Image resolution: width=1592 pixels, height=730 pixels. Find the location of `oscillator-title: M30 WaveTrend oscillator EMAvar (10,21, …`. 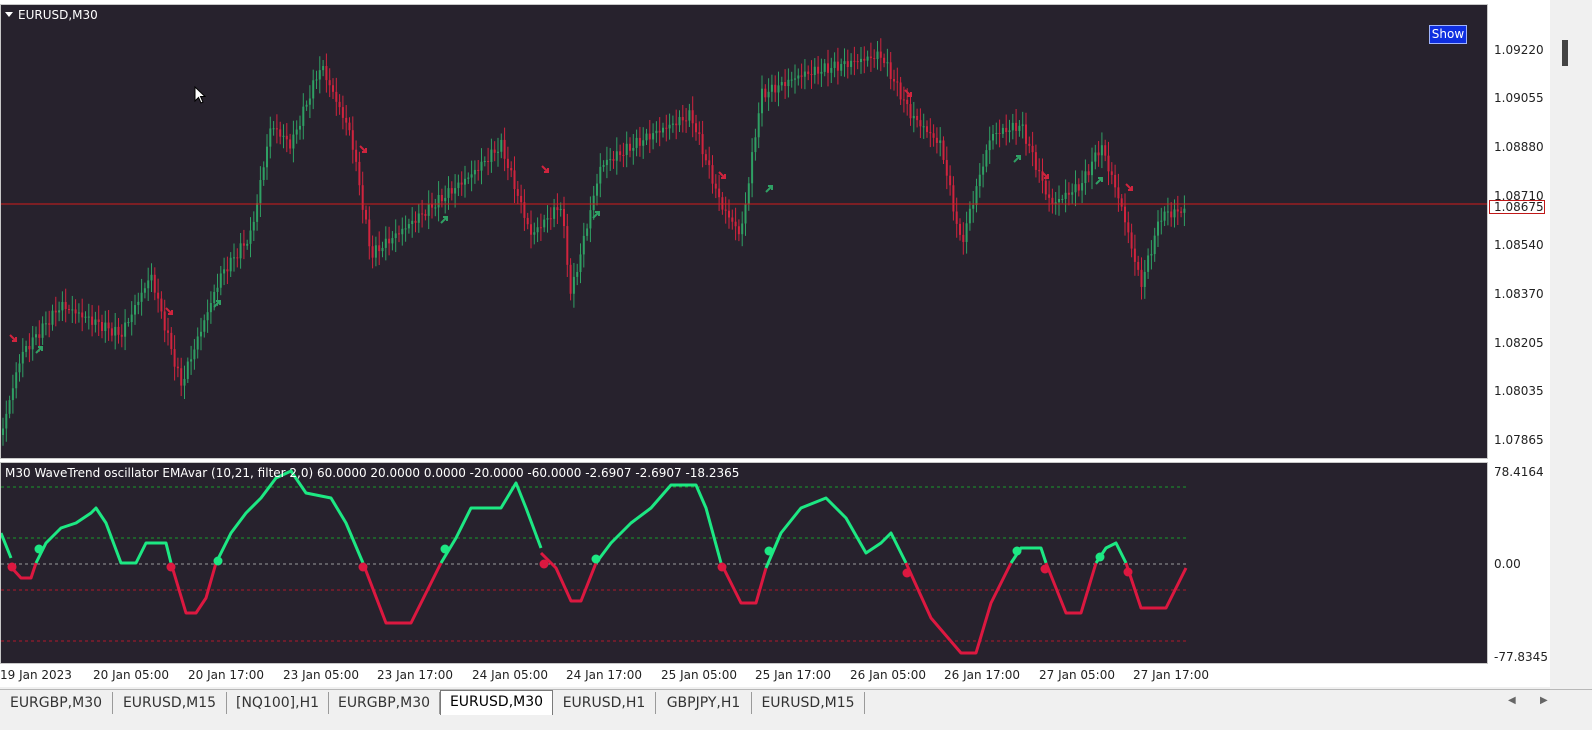

oscillator-title: M30 WaveTrend oscillator EMAvar (10,21, … is located at coordinates (372, 473).